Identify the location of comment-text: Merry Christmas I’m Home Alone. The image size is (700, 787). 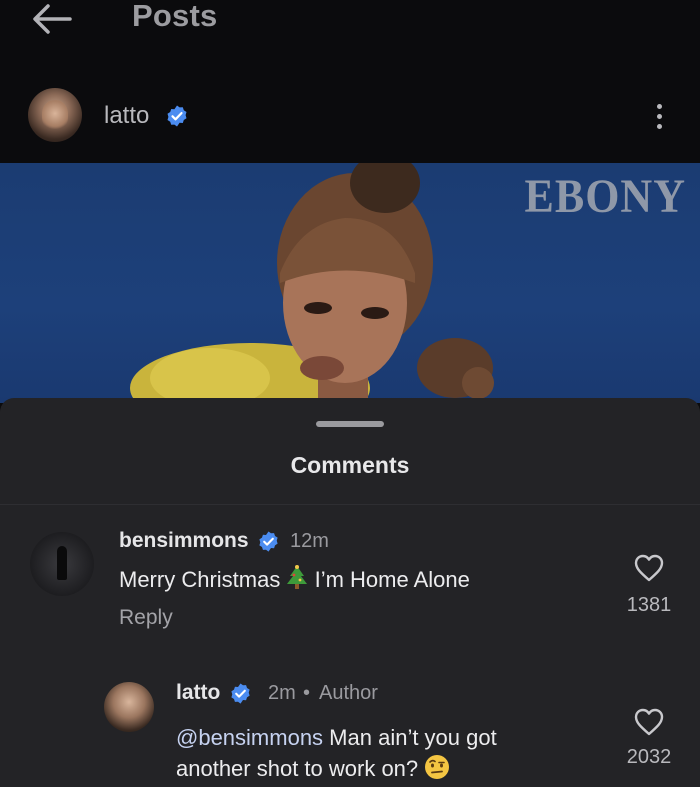
(294, 579).